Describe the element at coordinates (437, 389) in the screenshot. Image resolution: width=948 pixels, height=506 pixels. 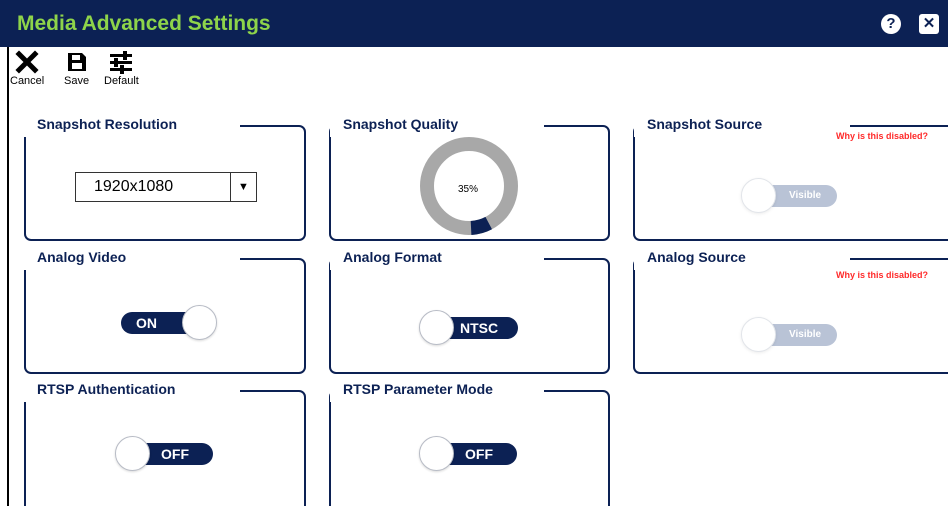
I see `rtsp-parameter-mode-title: RTSP Parameter Mode` at that location.